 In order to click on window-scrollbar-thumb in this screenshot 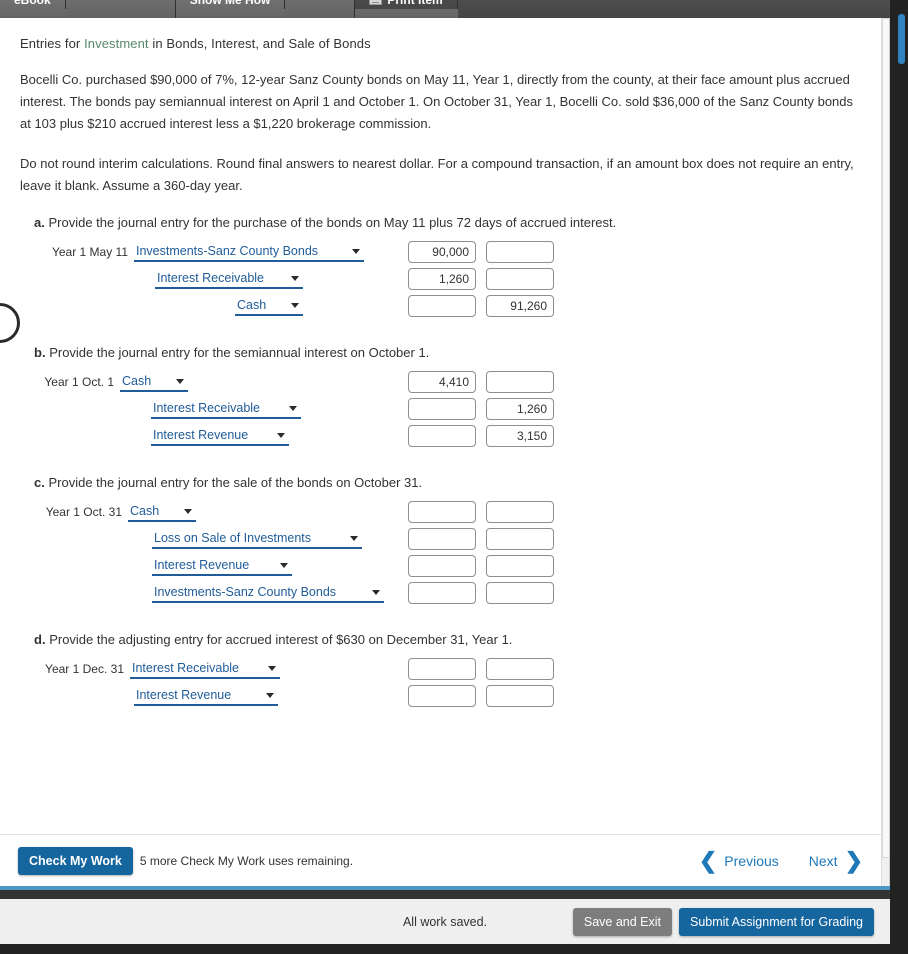, I will do `click(901, 39)`.